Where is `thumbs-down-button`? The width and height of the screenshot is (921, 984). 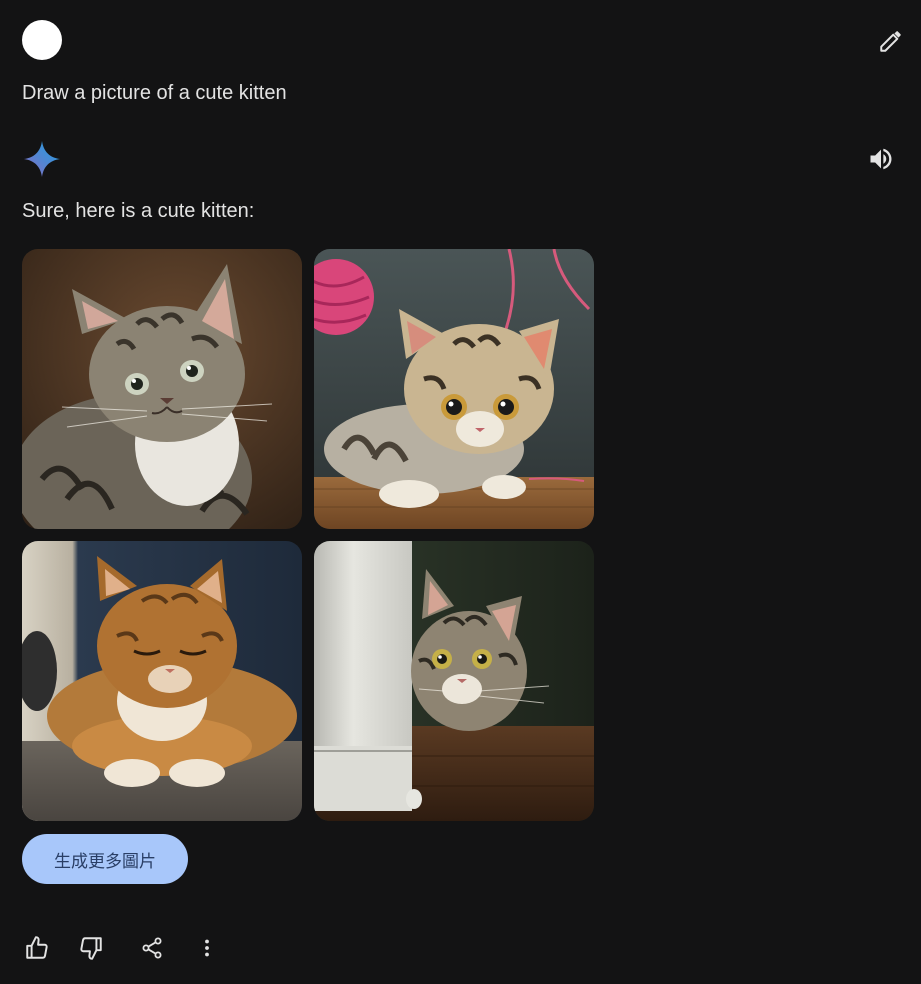 thumbs-down-button is located at coordinates (91, 948).